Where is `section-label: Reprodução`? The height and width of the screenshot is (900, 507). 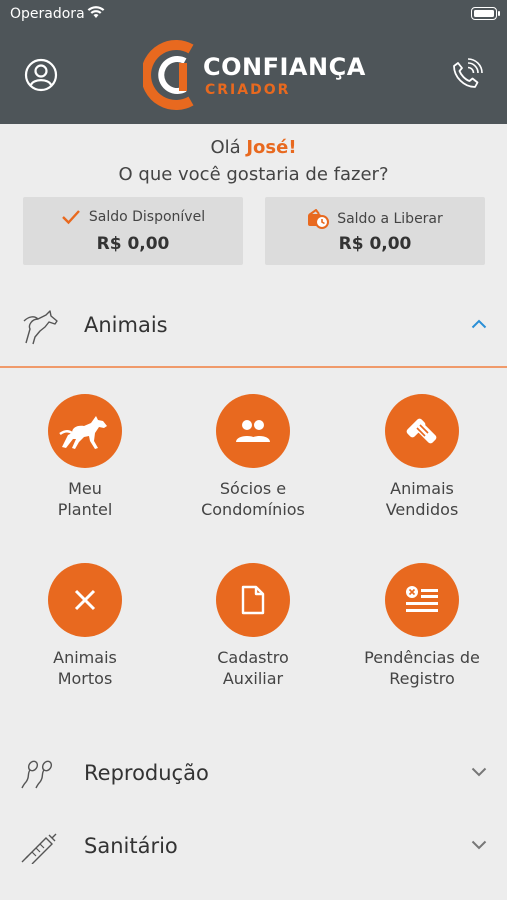
section-label: Reprodução is located at coordinates (146, 773).